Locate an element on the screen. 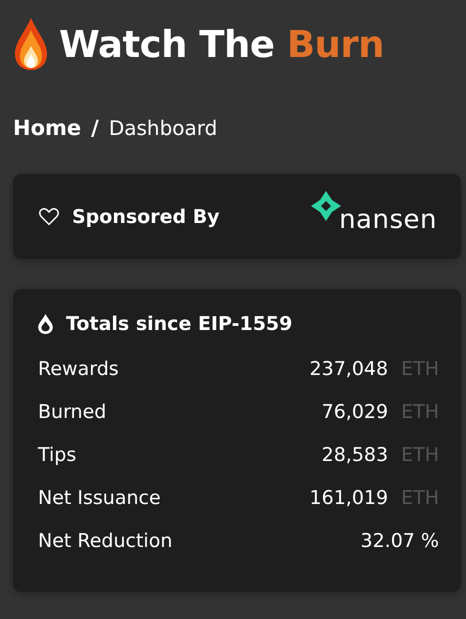 This screenshot has width=466, height=619. stat-value: 76,029 is located at coordinates (355, 412).